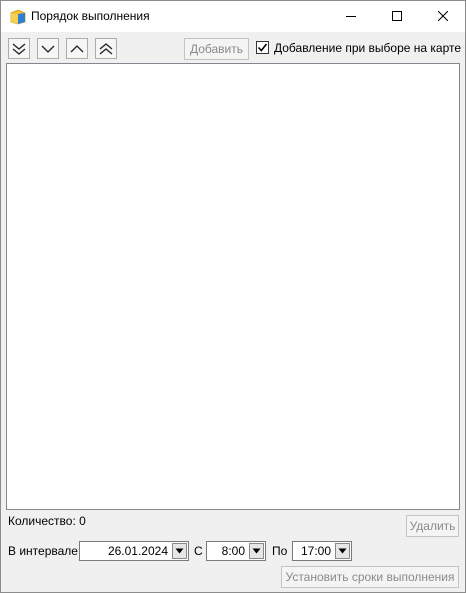 The image size is (466, 593). I want to click on close-icon, so click(443, 16).